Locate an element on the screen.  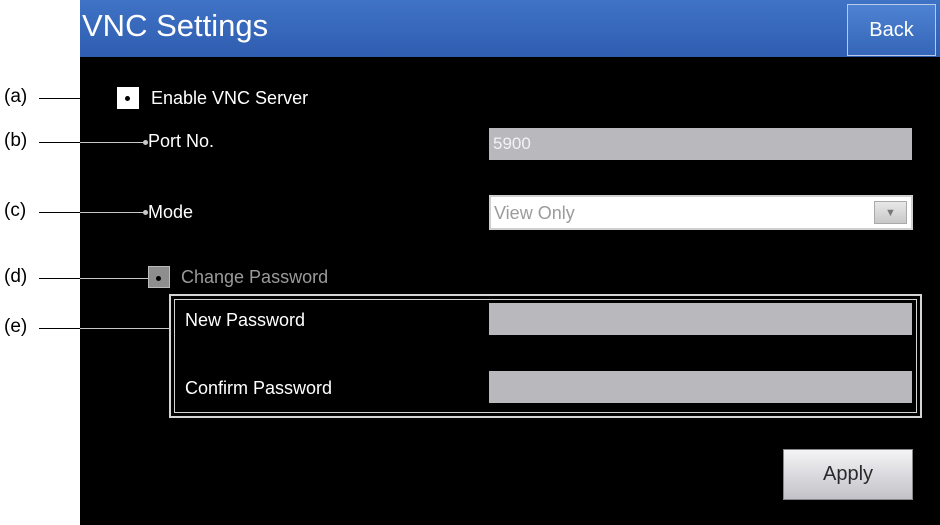
new-password-field is located at coordinates (700, 319).